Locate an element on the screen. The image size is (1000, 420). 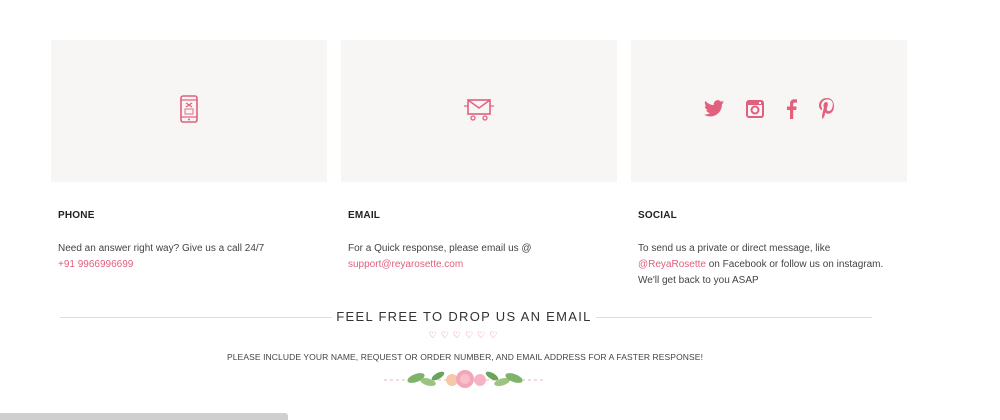
phone-card is located at coordinates (189, 111).